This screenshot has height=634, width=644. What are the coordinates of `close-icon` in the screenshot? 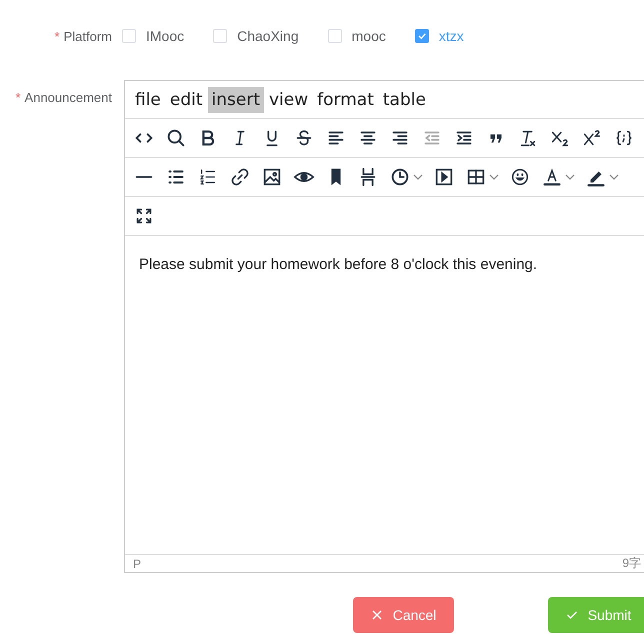 It's located at (376, 615).